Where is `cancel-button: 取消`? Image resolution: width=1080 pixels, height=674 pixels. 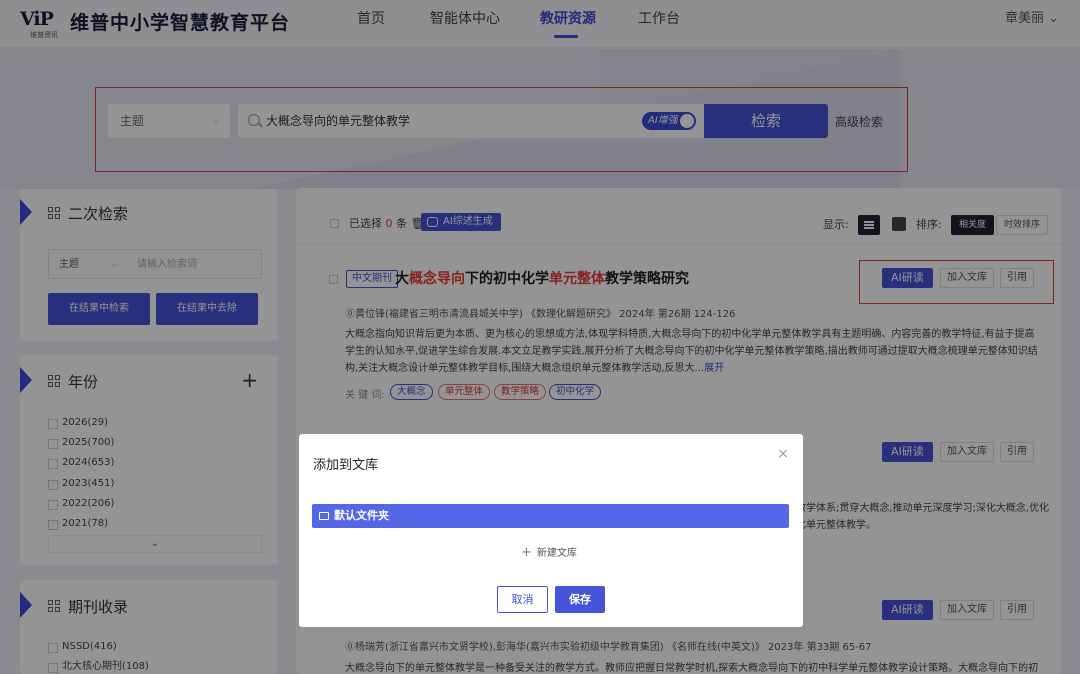
cancel-button: 取消 is located at coordinates (522, 599).